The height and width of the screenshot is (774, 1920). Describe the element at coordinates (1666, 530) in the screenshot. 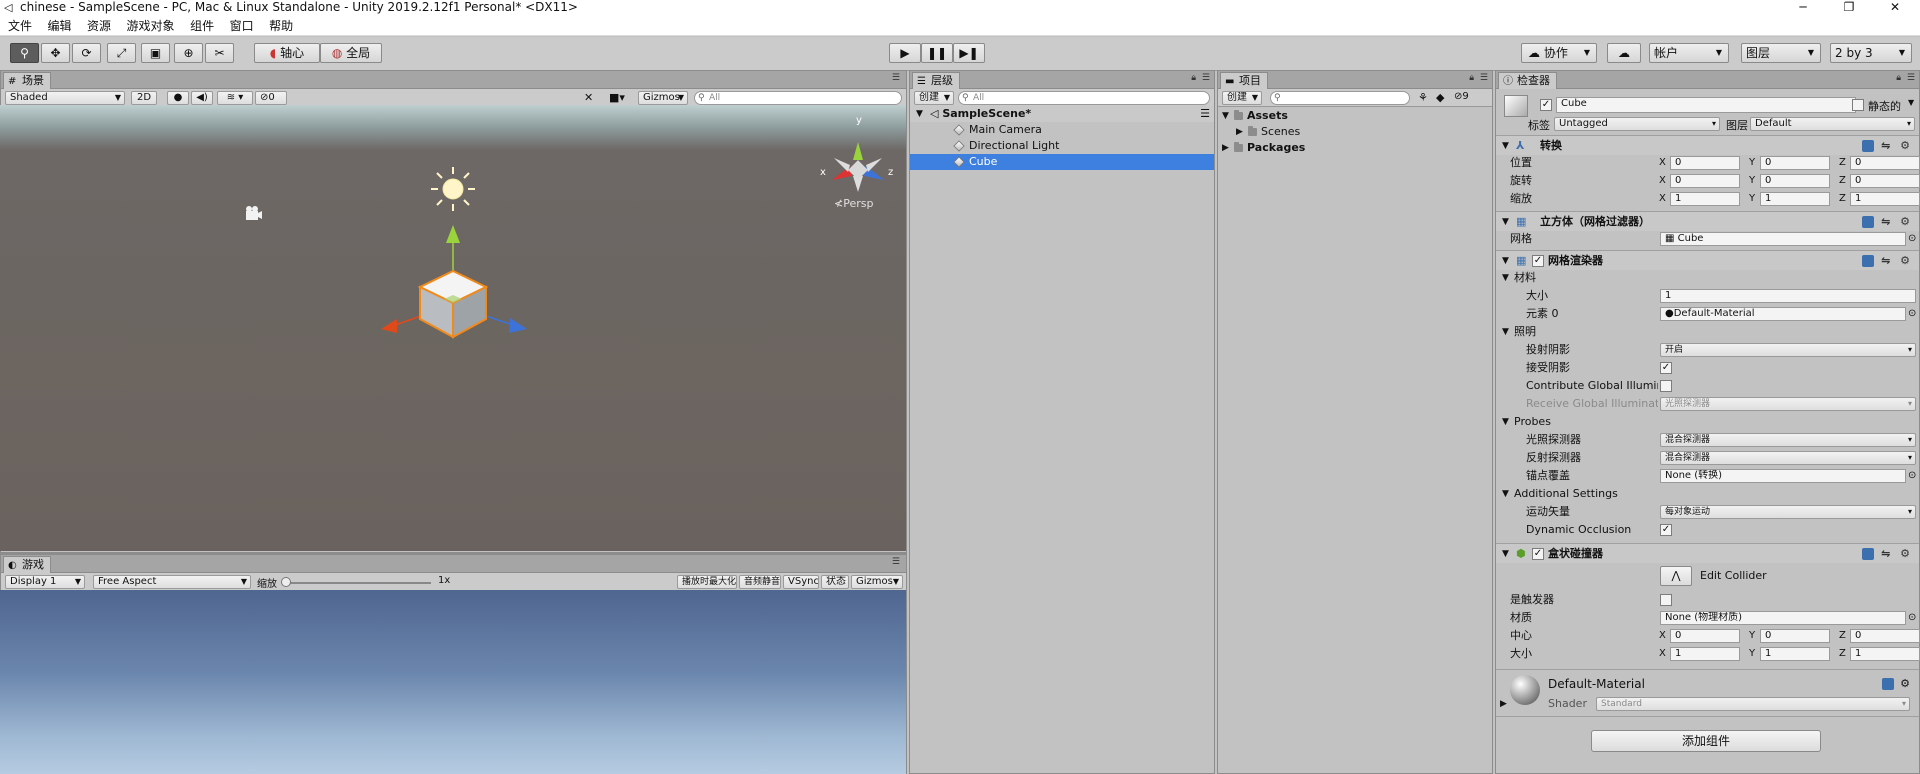

I see `dynamic-occlusion-checkbox: ✓` at that location.